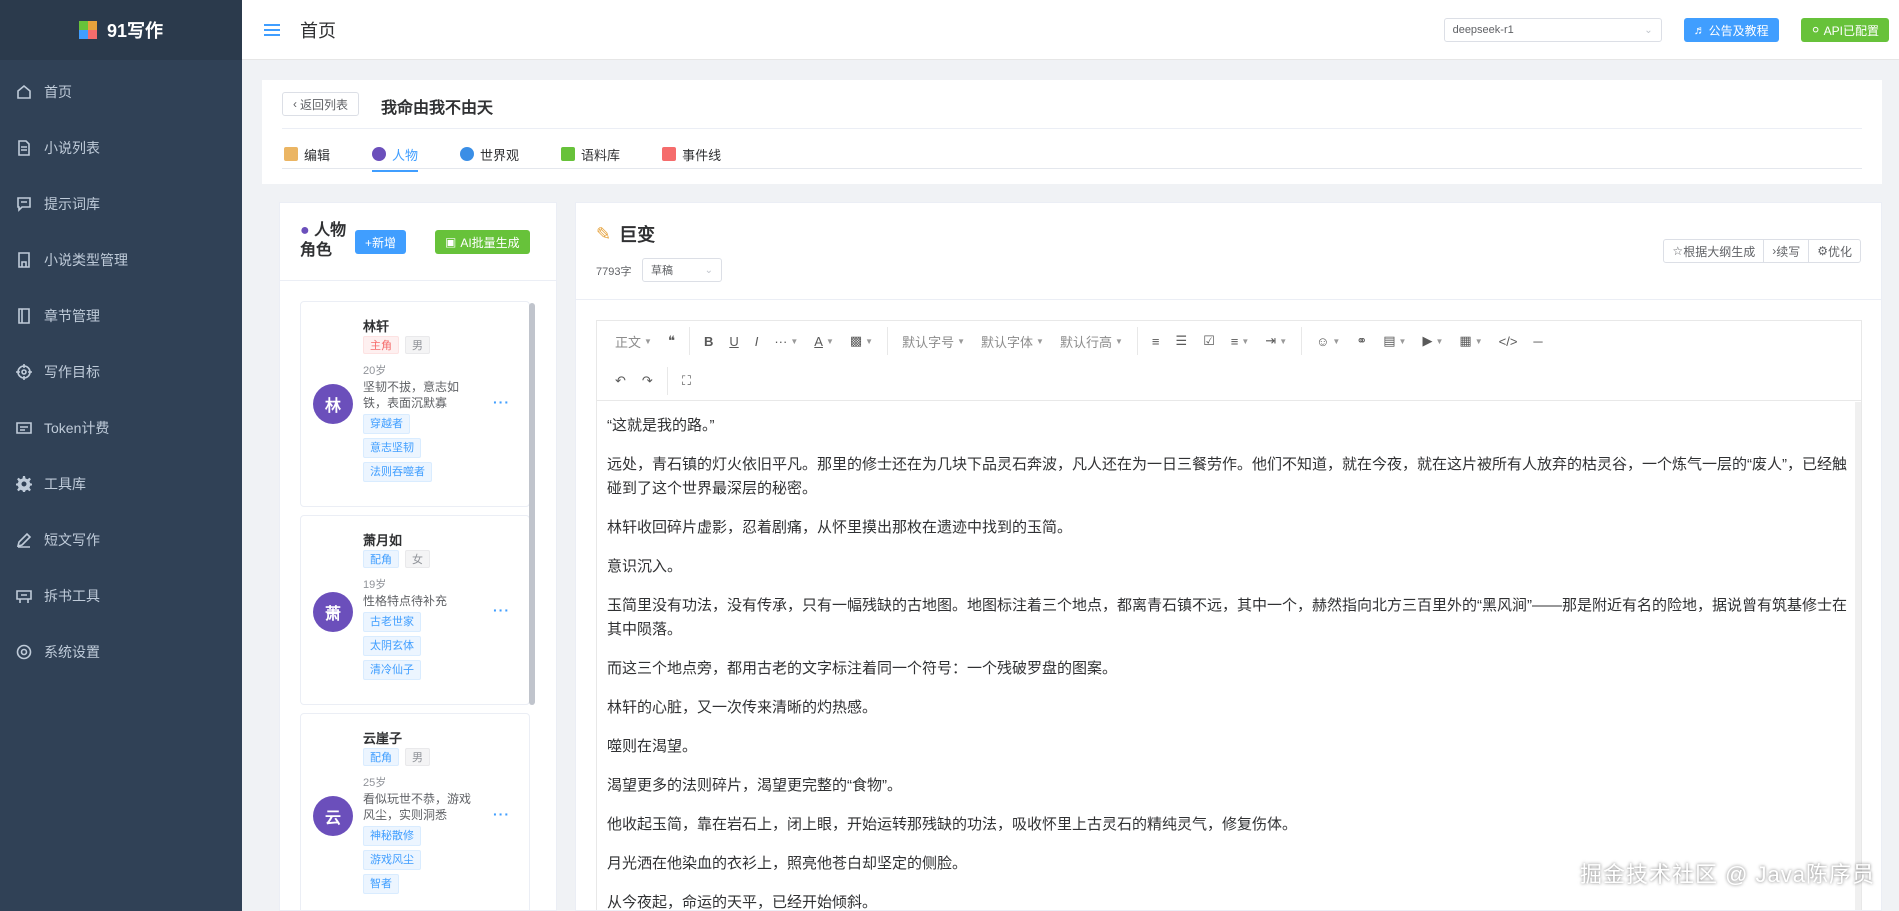 The height and width of the screenshot is (911, 1899). What do you see at coordinates (417, 559) in the screenshot?
I see `gender-badge: 女` at bounding box center [417, 559].